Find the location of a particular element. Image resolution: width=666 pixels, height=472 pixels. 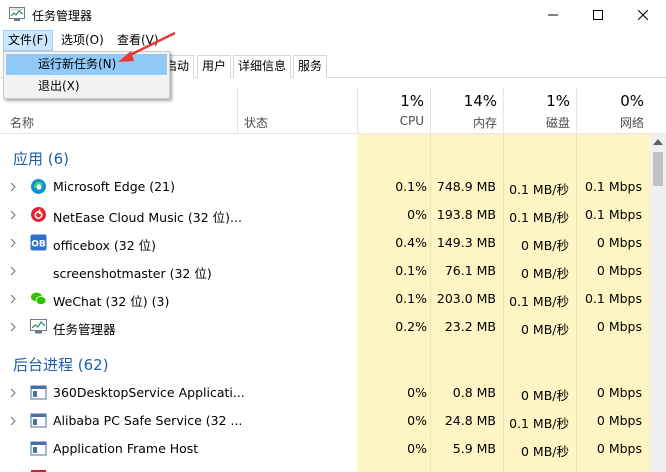

process-name: 任务管理器 is located at coordinates (84, 329).